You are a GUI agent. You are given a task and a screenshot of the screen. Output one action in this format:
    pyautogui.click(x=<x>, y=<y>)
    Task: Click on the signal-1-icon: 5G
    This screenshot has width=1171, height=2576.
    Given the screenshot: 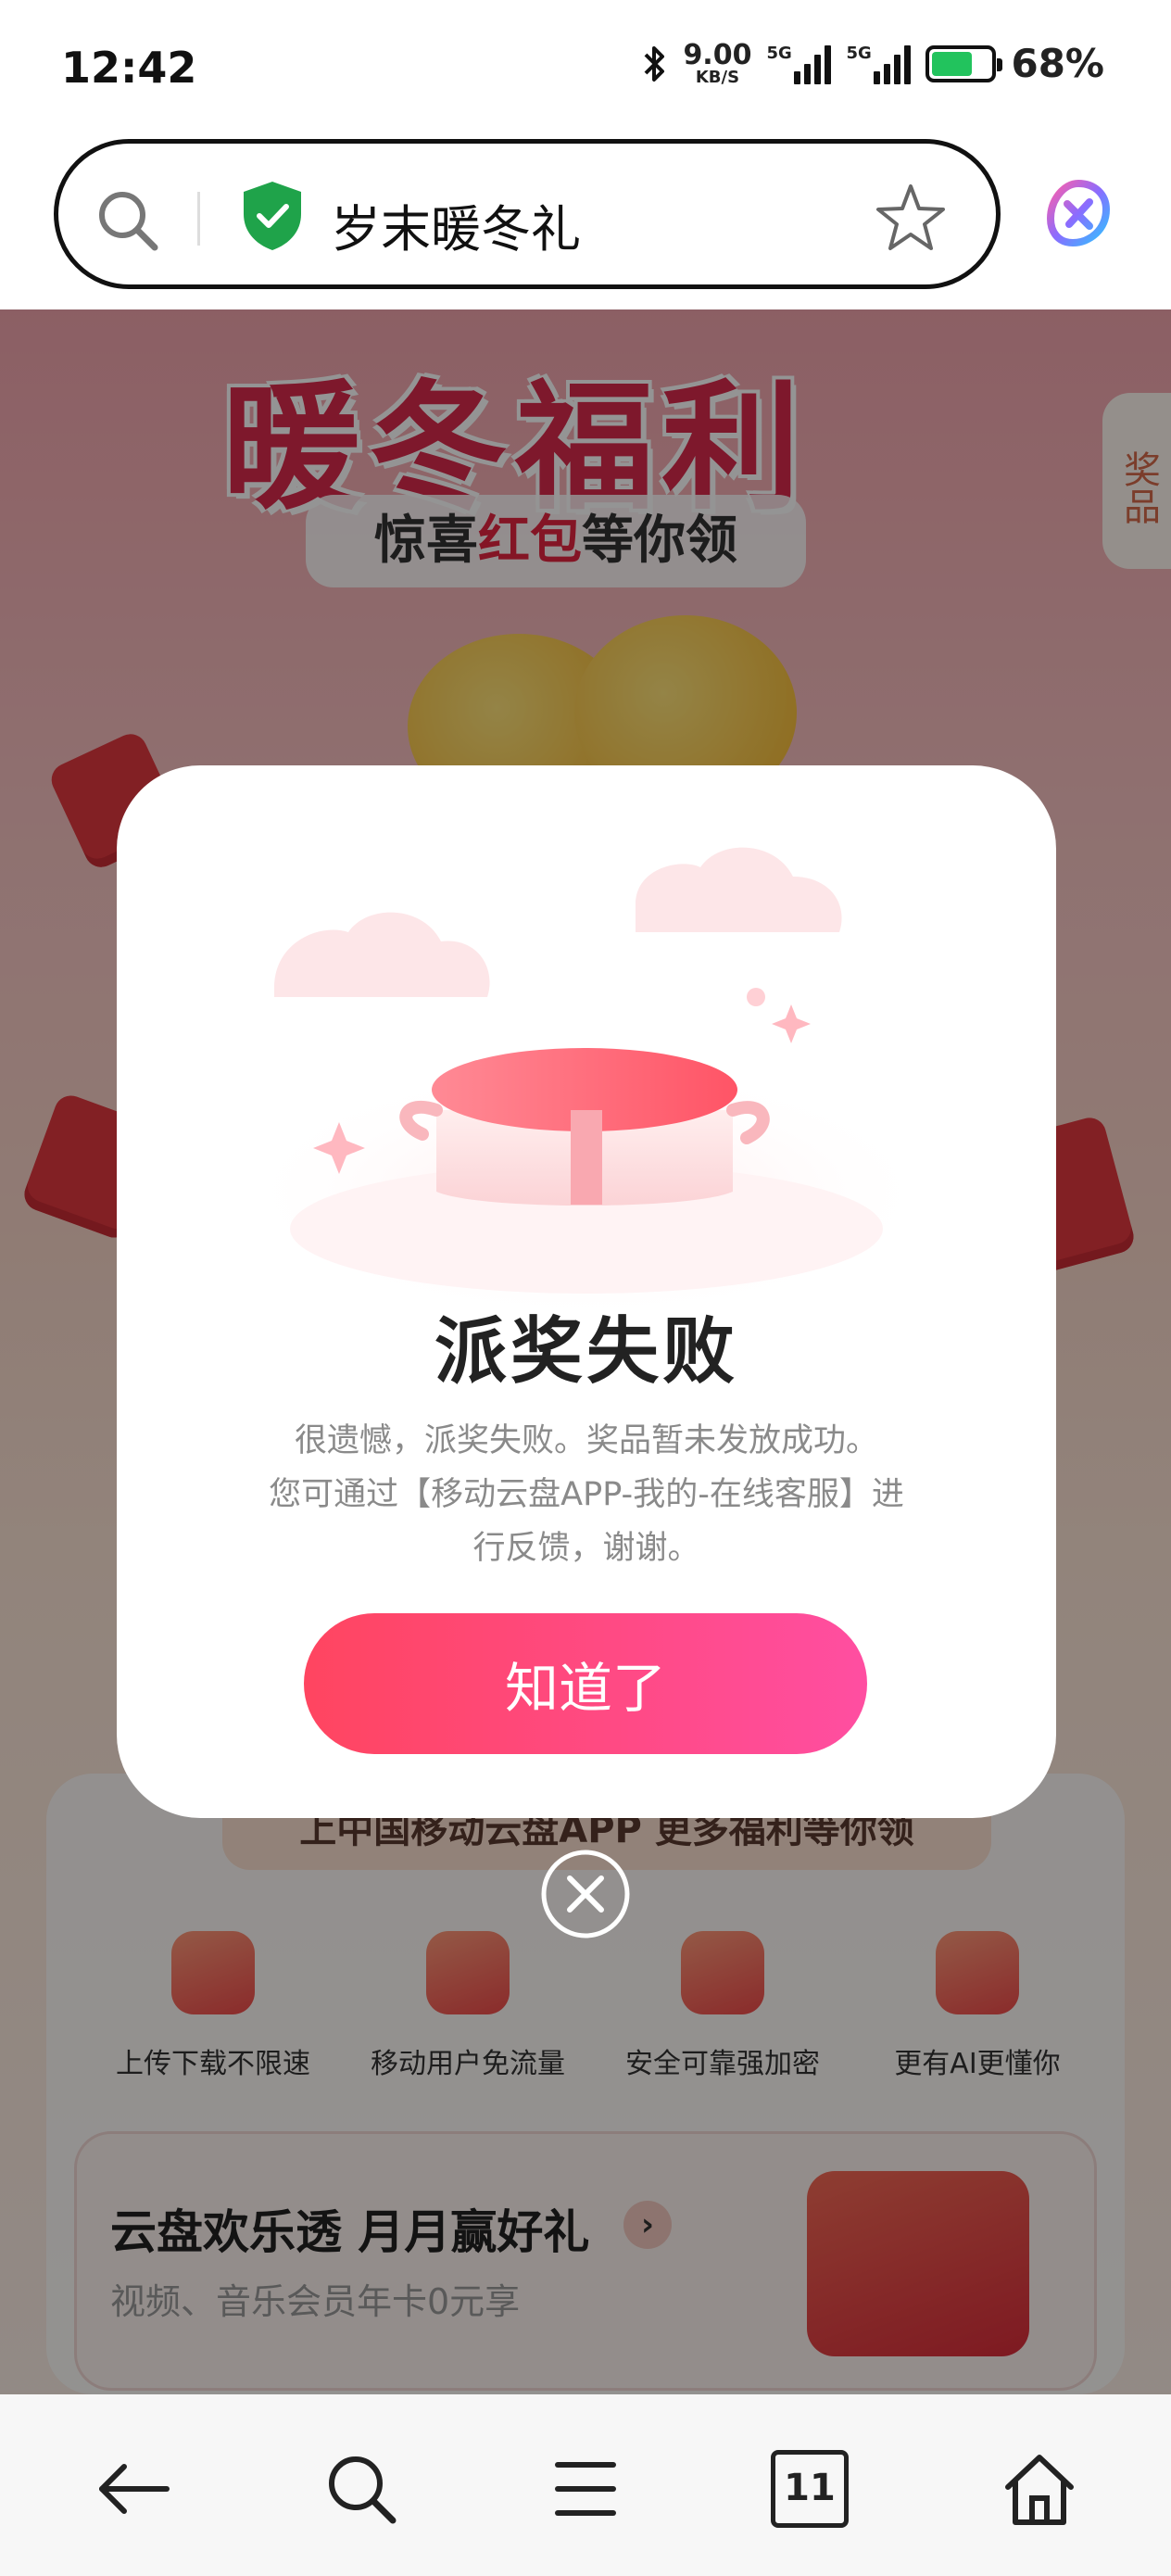 What is the action you would take?
    pyautogui.click(x=799, y=64)
    